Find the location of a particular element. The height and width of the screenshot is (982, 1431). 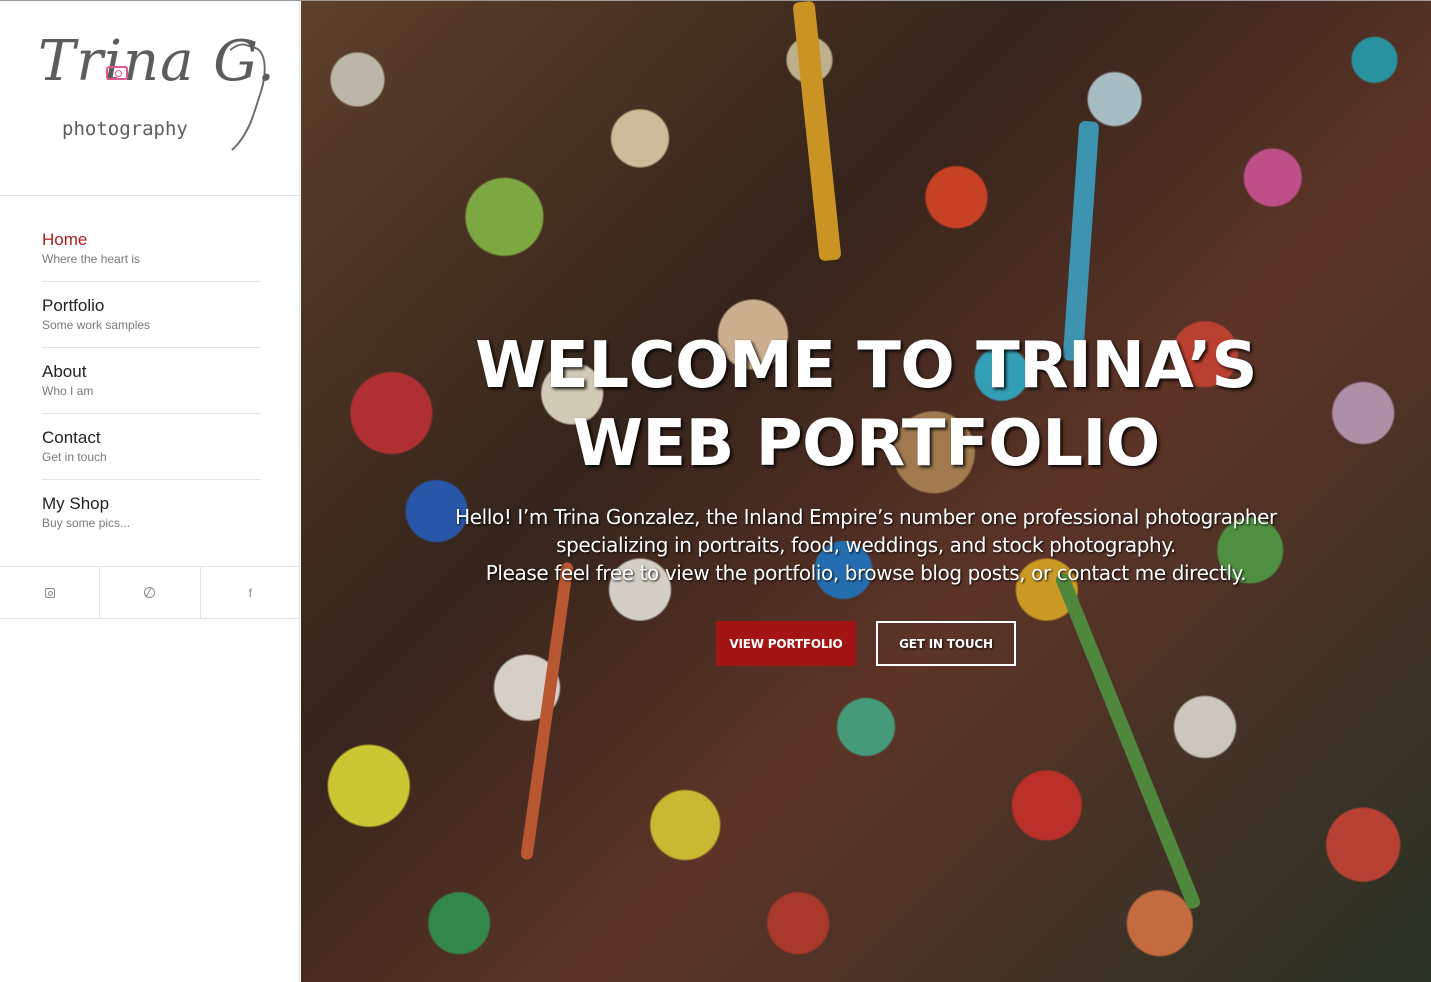

nav-item-title: Home is located at coordinates (65, 239).